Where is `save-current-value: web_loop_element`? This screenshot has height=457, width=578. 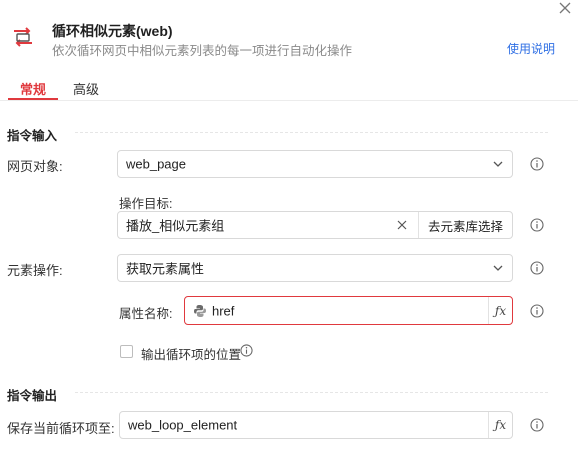 save-current-value: web_loop_element is located at coordinates (183, 425).